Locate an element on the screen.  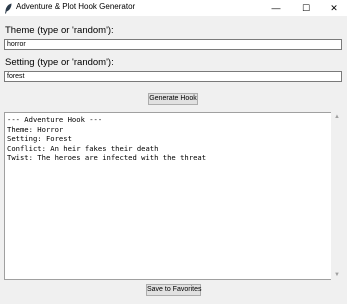
feather-icon is located at coordinates (8, 8).